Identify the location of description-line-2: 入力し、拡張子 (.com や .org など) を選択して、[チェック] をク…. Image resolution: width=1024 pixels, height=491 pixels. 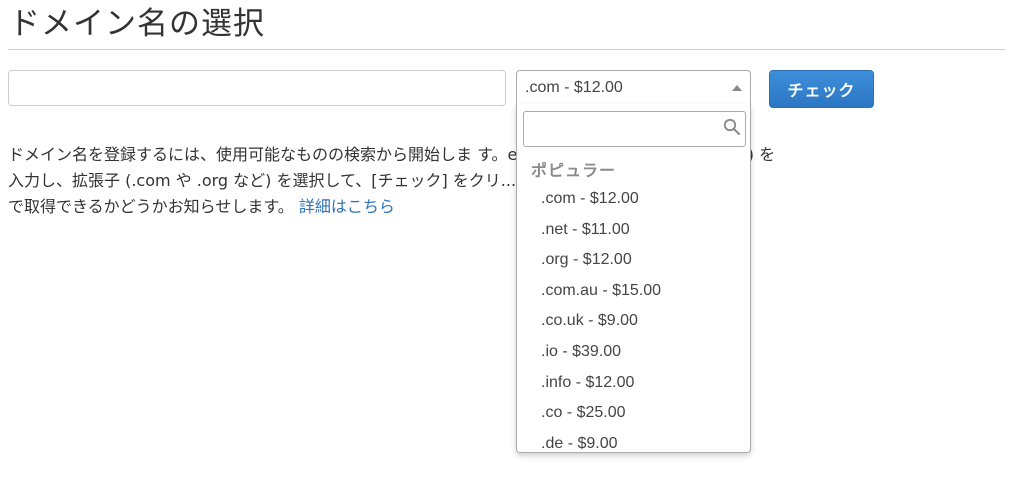
(374, 180).